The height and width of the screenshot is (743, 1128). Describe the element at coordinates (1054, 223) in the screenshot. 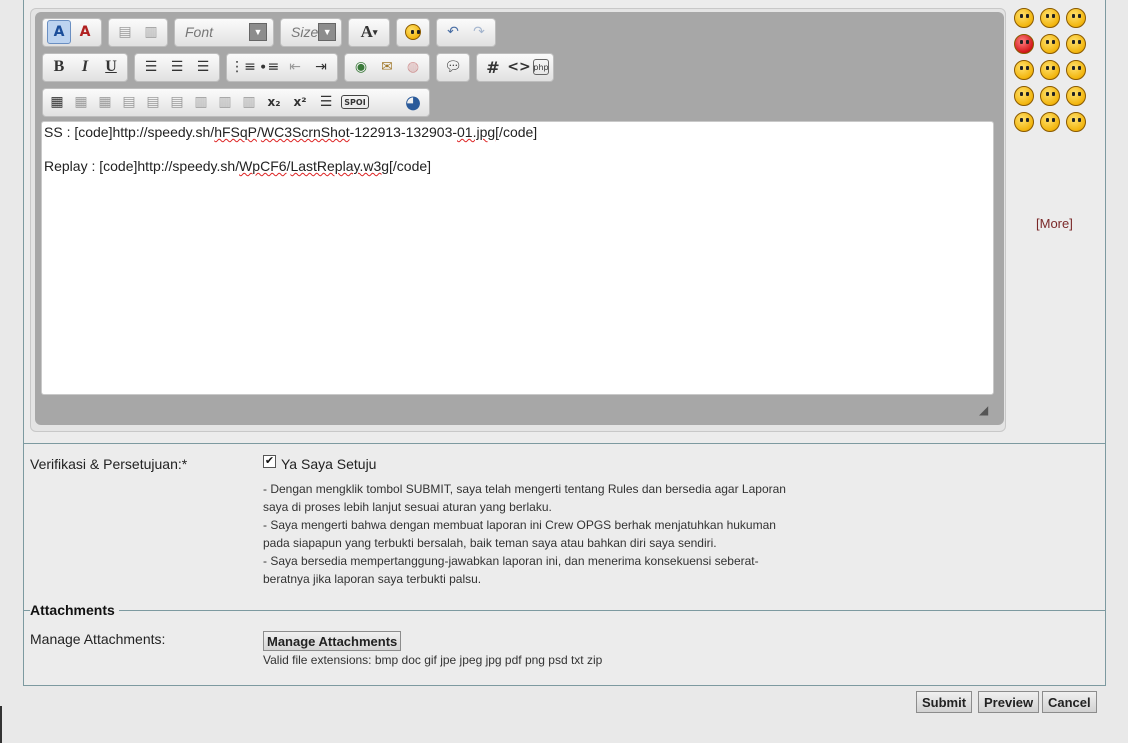

I see `more-smilies-link: [More]` at that location.